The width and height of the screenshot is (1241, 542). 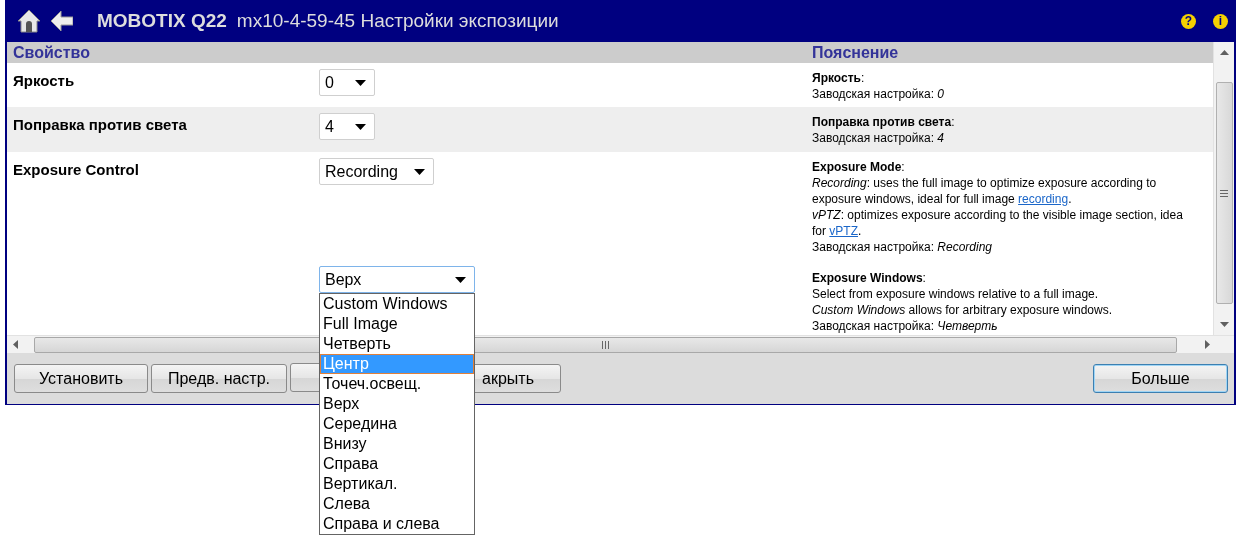 I want to click on info-icon: i, so click(x=1220, y=21).